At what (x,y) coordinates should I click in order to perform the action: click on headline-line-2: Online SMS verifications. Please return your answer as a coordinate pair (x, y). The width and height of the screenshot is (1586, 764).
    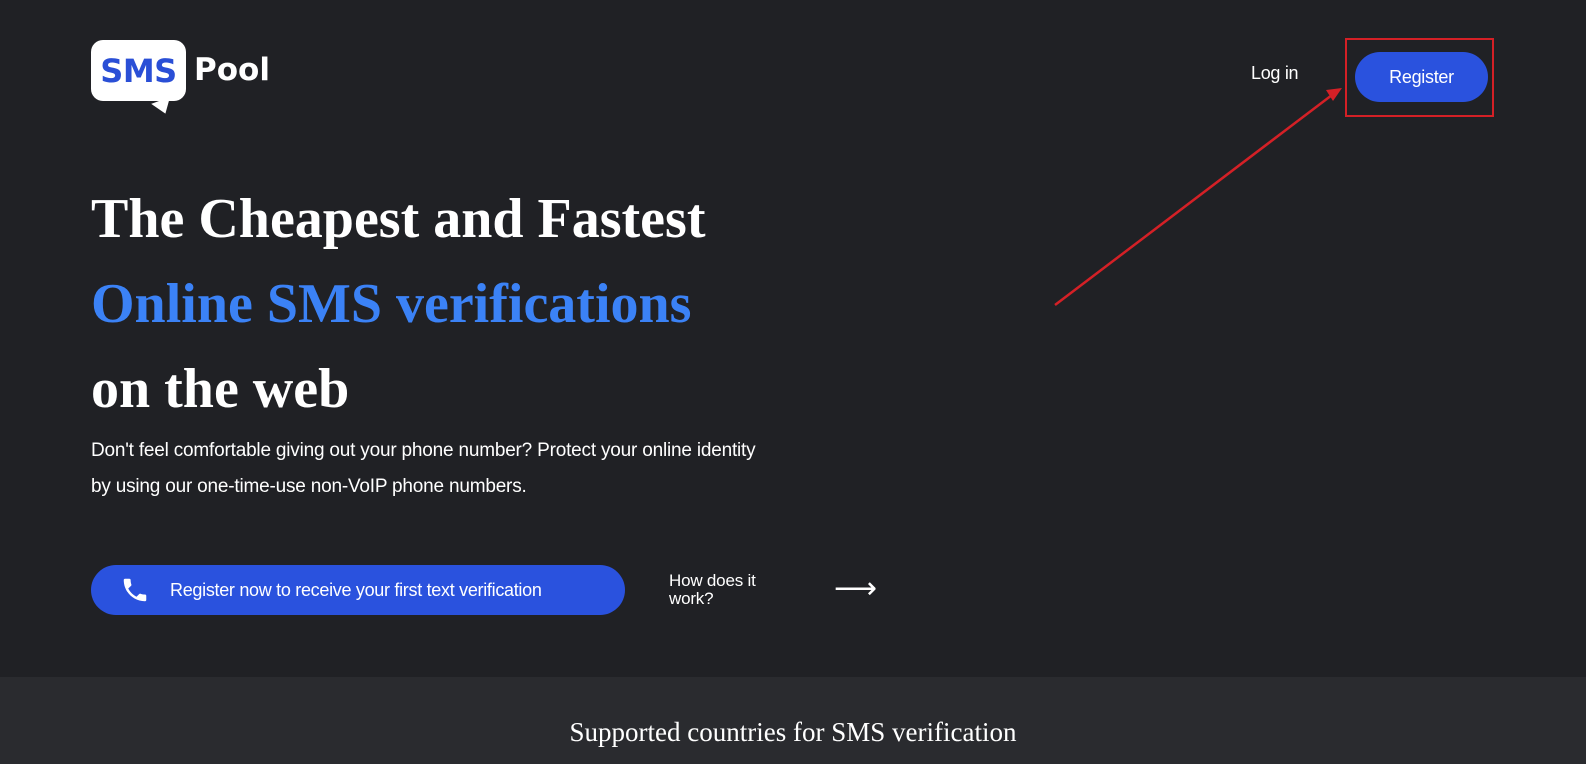
    Looking at the image, I should click on (391, 304).